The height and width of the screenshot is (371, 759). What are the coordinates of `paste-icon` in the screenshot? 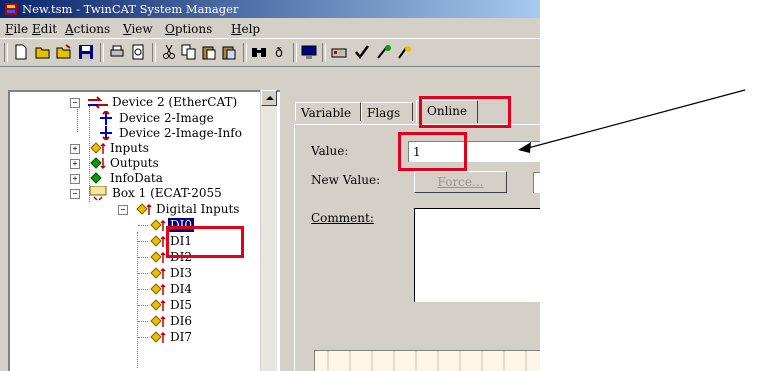 It's located at (209, 52).